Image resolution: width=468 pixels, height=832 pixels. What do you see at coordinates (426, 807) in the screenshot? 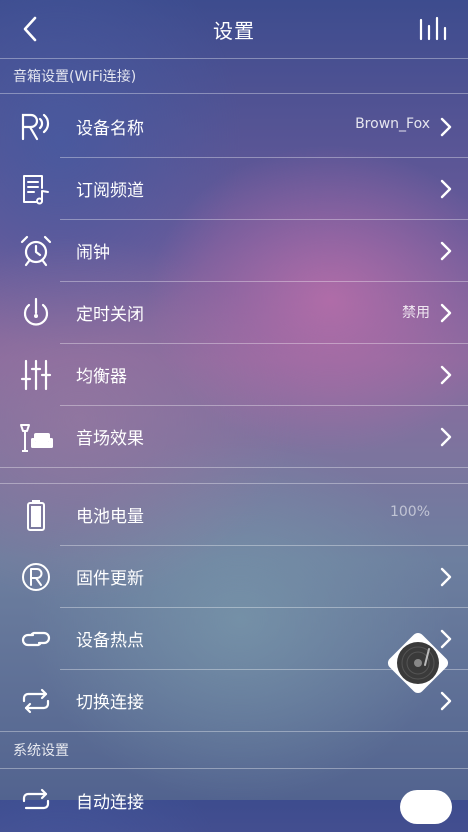
I see `auto-connect-toggle` at bounding box center [426, 807].